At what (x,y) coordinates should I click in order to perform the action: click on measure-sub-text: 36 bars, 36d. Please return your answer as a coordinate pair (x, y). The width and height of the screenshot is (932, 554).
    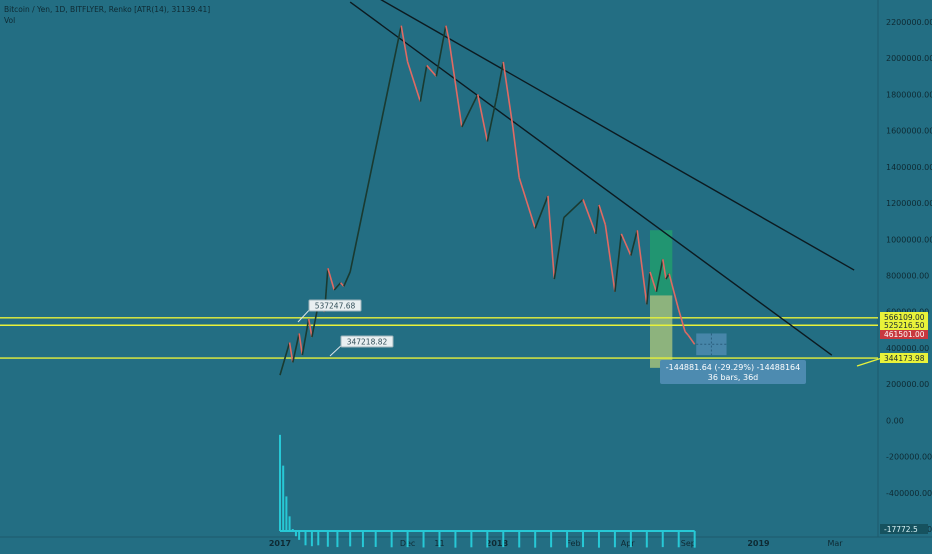
    Looking at the image, I should click on (733, 377).